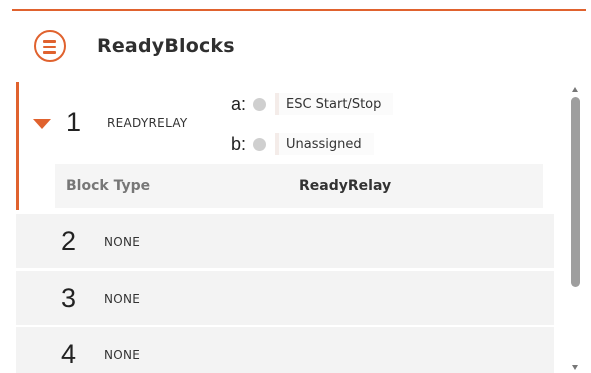 The image size is (591, 373). What do you see at coordinates (285, 350) in the screenshot?
I see `block-item-4: 4 NONE` at bounding box center [285, 350].